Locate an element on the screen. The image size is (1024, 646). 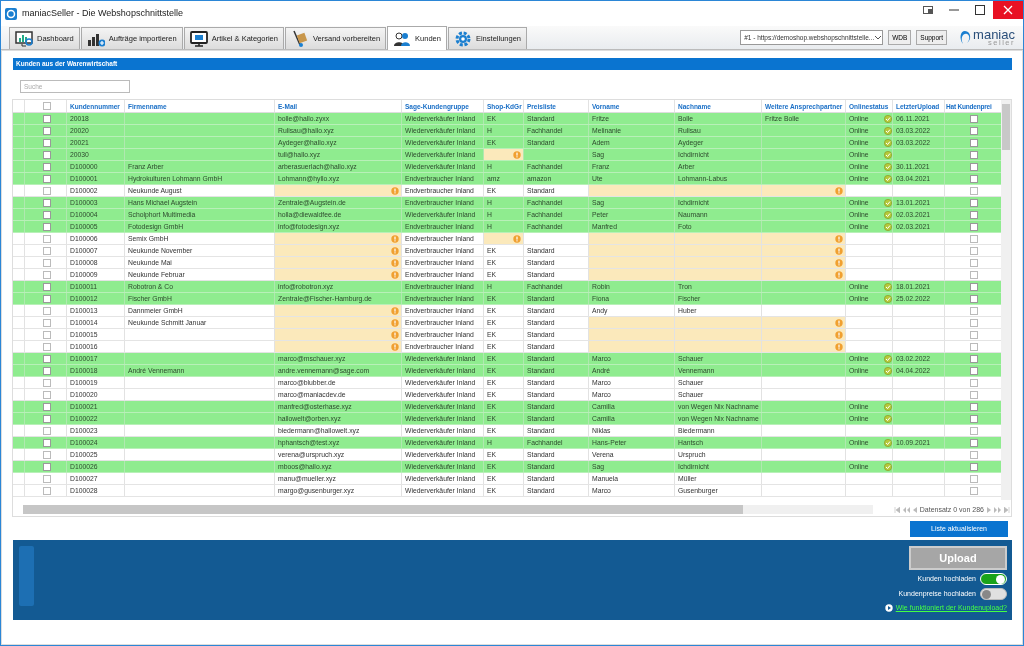
logo-text: maniac is located at coordinates (994, 34).